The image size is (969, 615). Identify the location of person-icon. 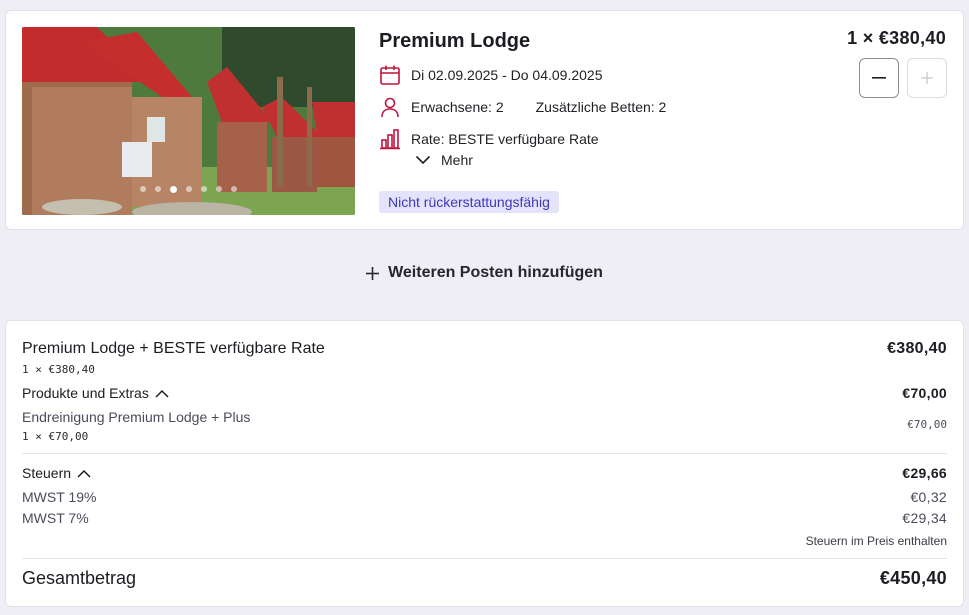
(390, 107).